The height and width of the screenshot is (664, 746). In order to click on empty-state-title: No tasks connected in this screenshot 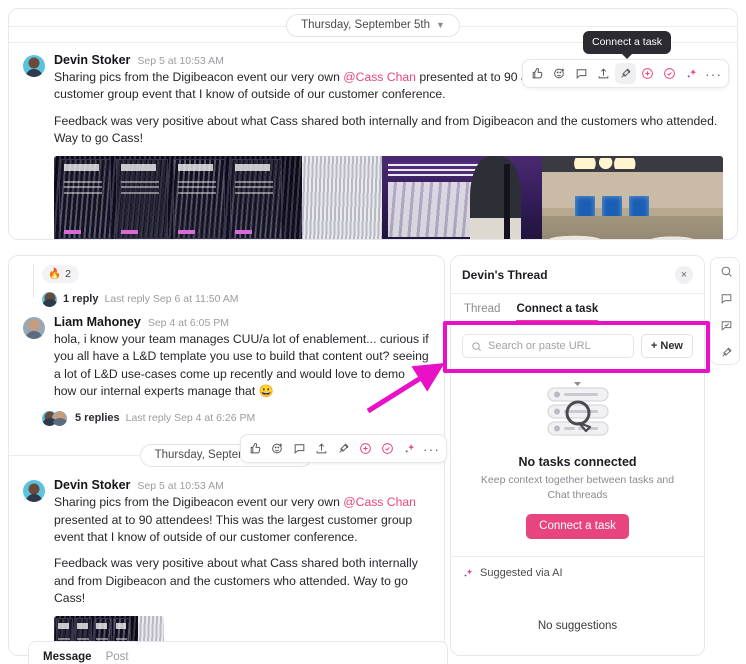, I will do `click(577, 462)`.